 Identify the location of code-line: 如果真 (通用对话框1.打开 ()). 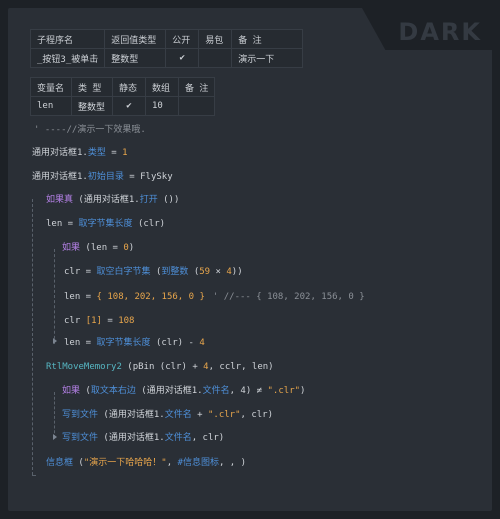
(112, 200).